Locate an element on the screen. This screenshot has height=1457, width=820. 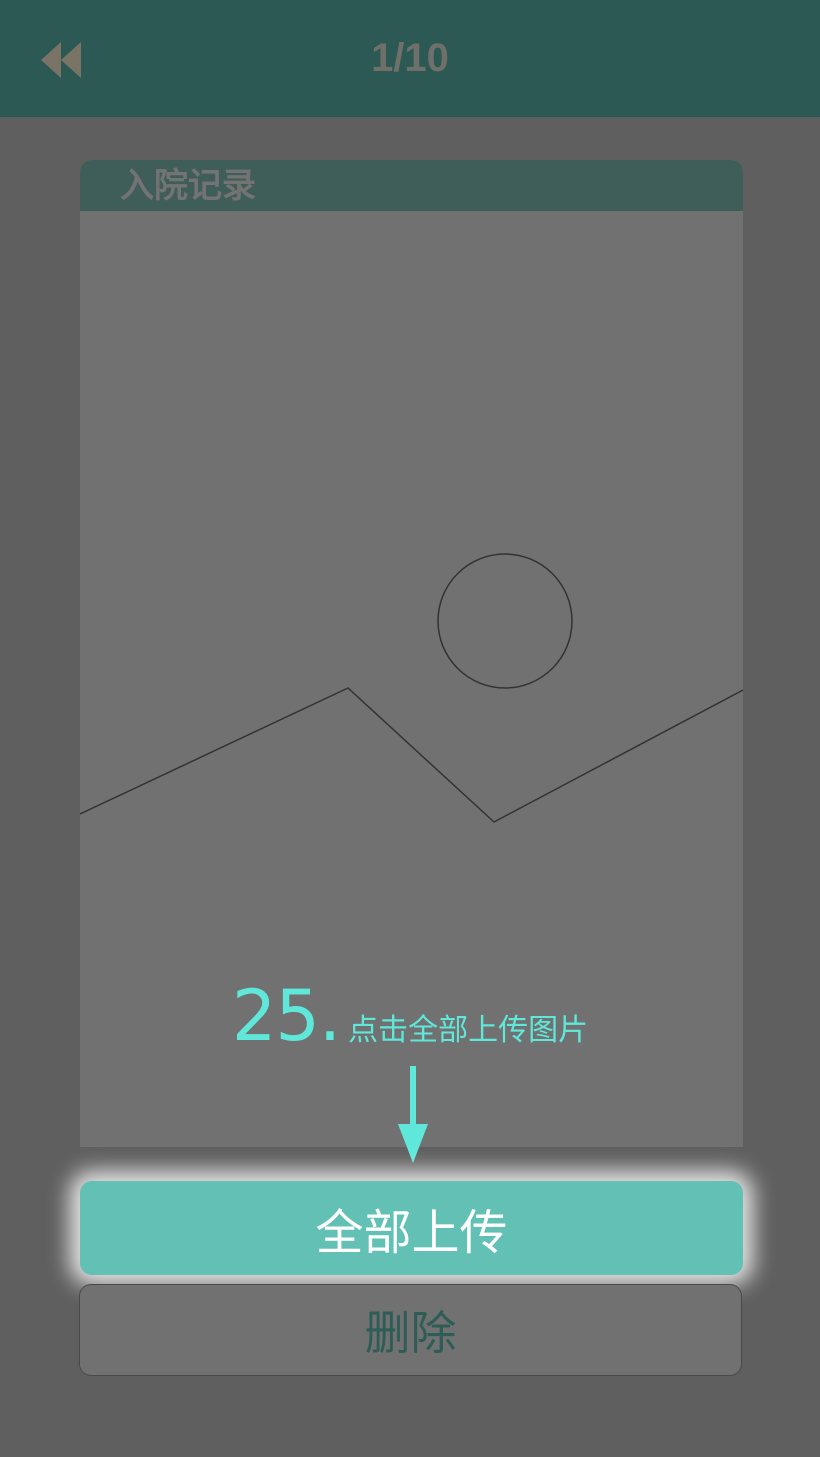
record-card-header: 入院记录 is located at coordinates (411, 185).